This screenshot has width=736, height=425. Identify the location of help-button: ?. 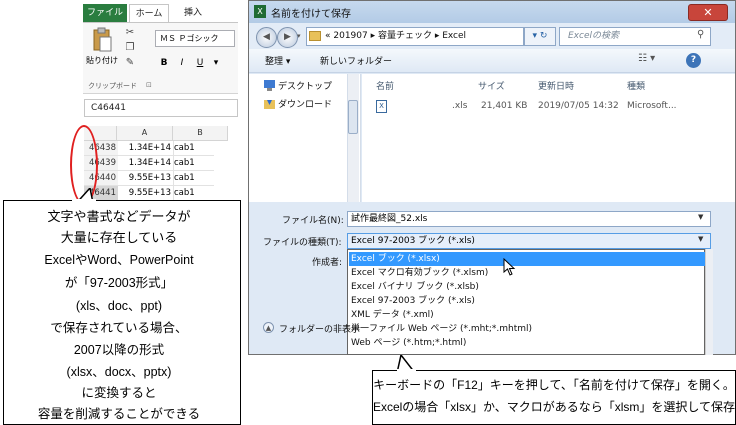
(693, 60).